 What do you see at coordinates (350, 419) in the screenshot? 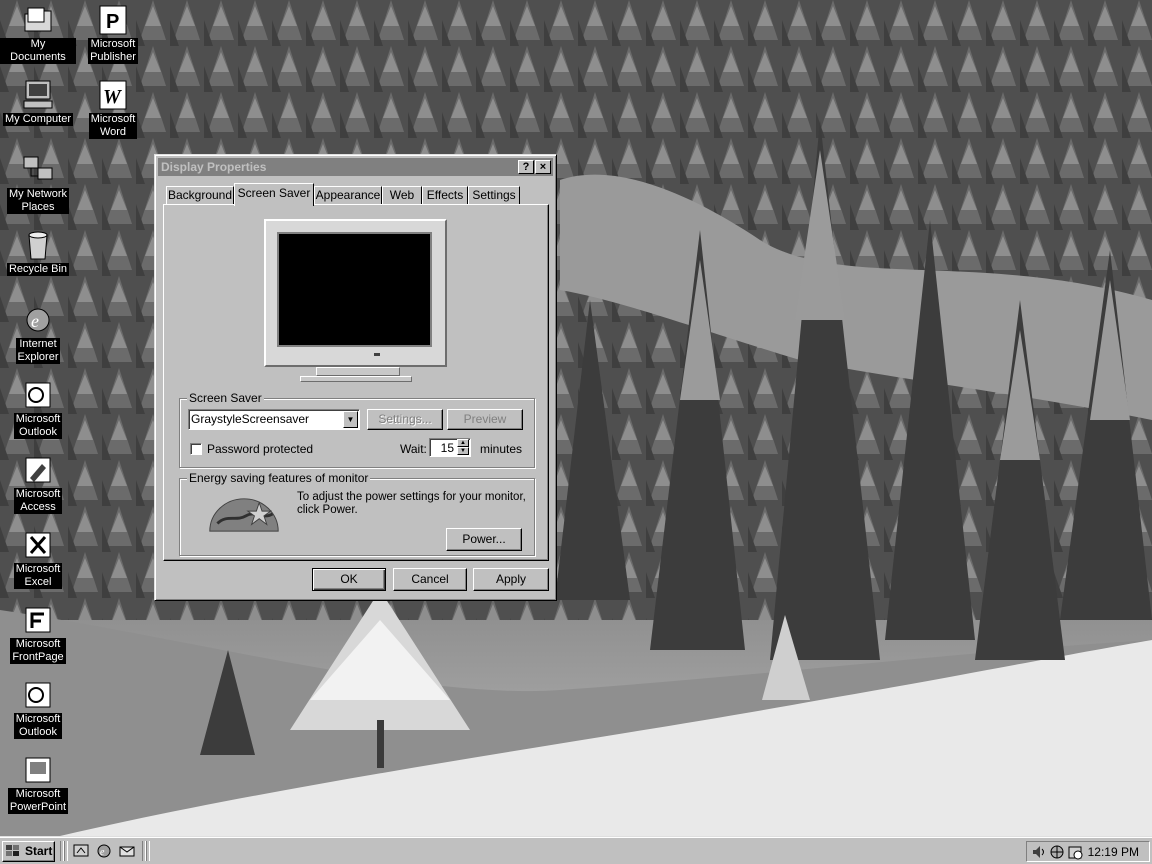
I see `chevron-down-icon: ▼` at bounding box center [350, 419].